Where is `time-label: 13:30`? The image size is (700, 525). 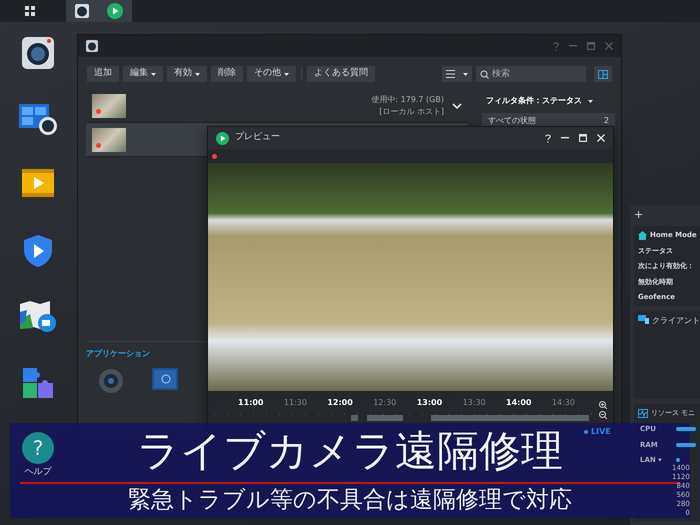 time-label: 13:30 is located at coordinates (474, 403).